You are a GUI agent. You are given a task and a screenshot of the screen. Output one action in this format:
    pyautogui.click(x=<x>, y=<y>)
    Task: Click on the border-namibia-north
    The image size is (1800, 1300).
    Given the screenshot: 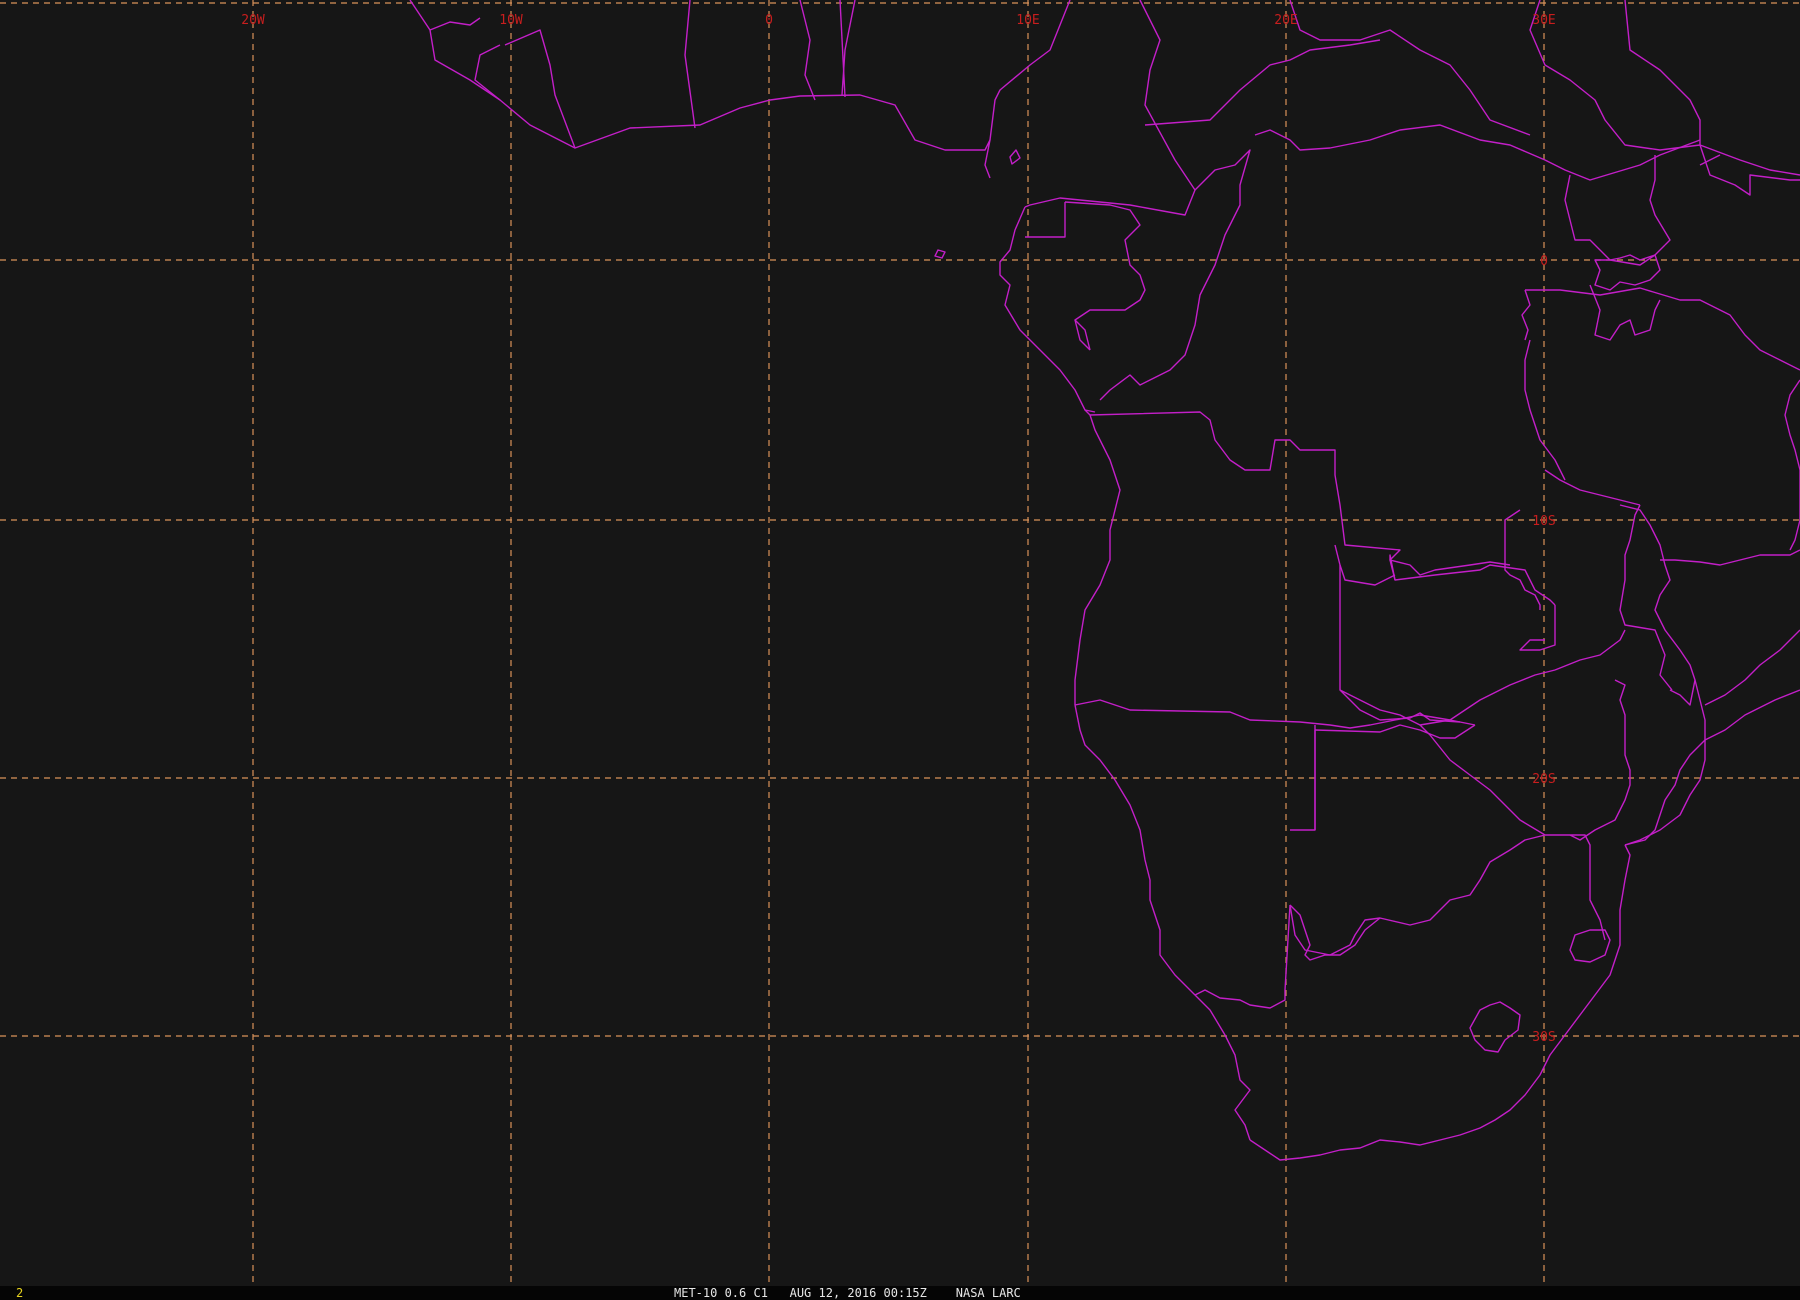 What is the action you would take?
    pyautogui.click(x=1275, y=714)
    